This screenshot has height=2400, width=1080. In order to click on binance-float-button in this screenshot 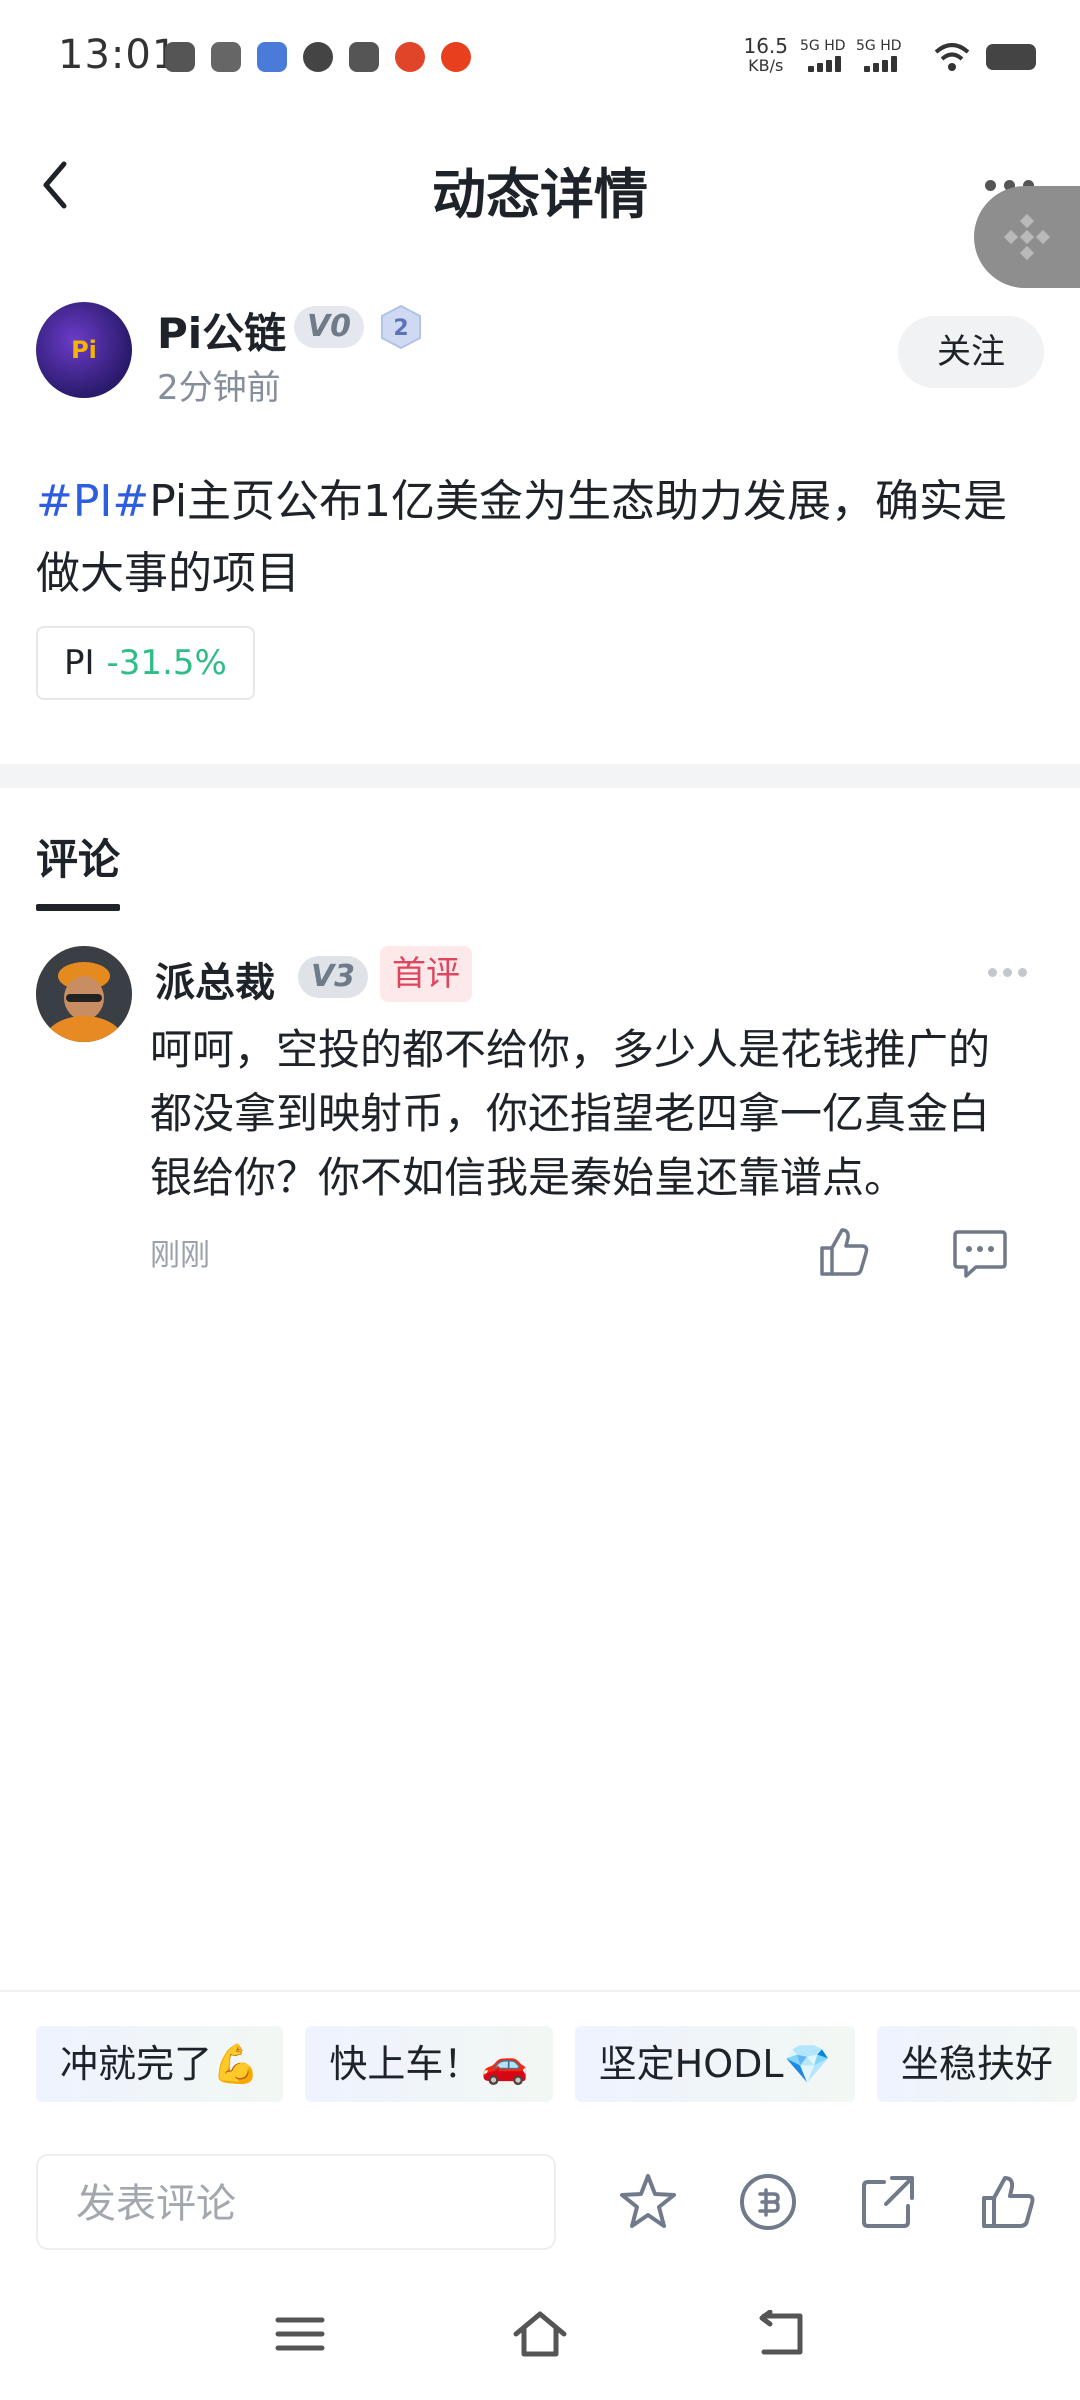, I will do `click(1027, 237)`.